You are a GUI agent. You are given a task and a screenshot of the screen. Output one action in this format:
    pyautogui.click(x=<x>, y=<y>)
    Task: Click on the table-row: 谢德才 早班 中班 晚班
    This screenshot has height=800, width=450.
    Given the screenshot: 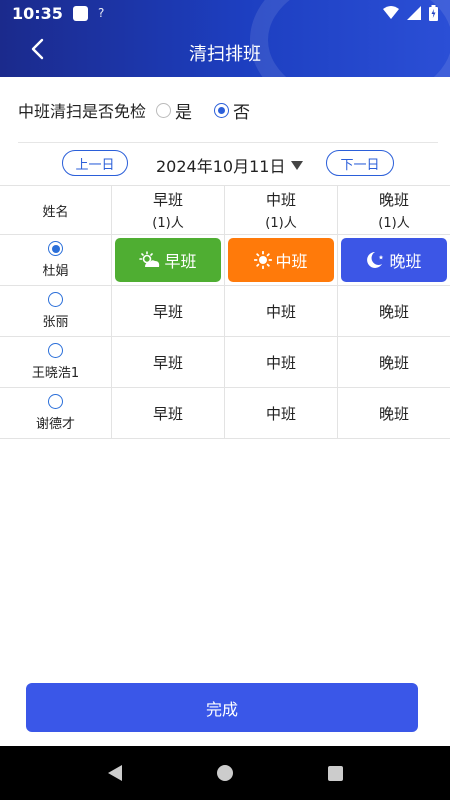 What is the action you would take?
    pyautogui.click(x=225, y=413)
    